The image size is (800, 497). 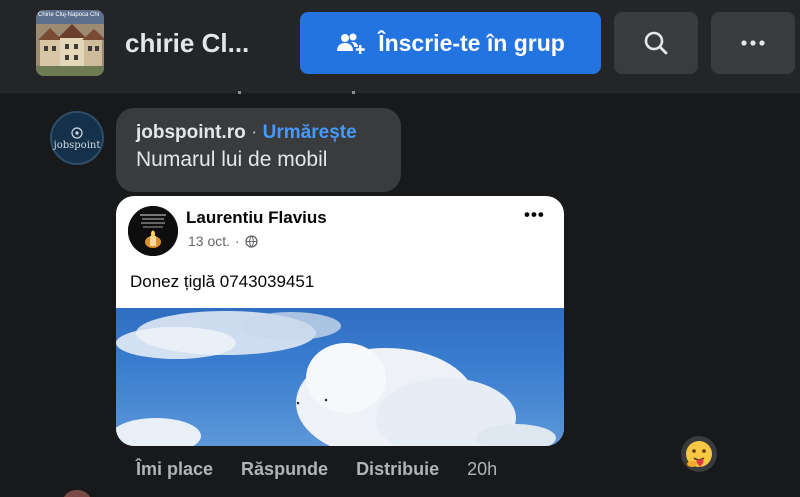 I want to click on next-comment-avatar, so click(x=77, y=493).